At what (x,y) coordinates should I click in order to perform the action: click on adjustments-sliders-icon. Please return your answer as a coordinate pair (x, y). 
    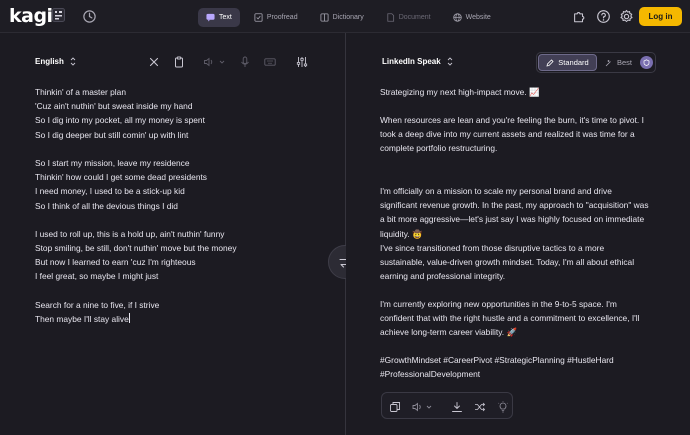
    Looking at the image, I should click on (302, 61).